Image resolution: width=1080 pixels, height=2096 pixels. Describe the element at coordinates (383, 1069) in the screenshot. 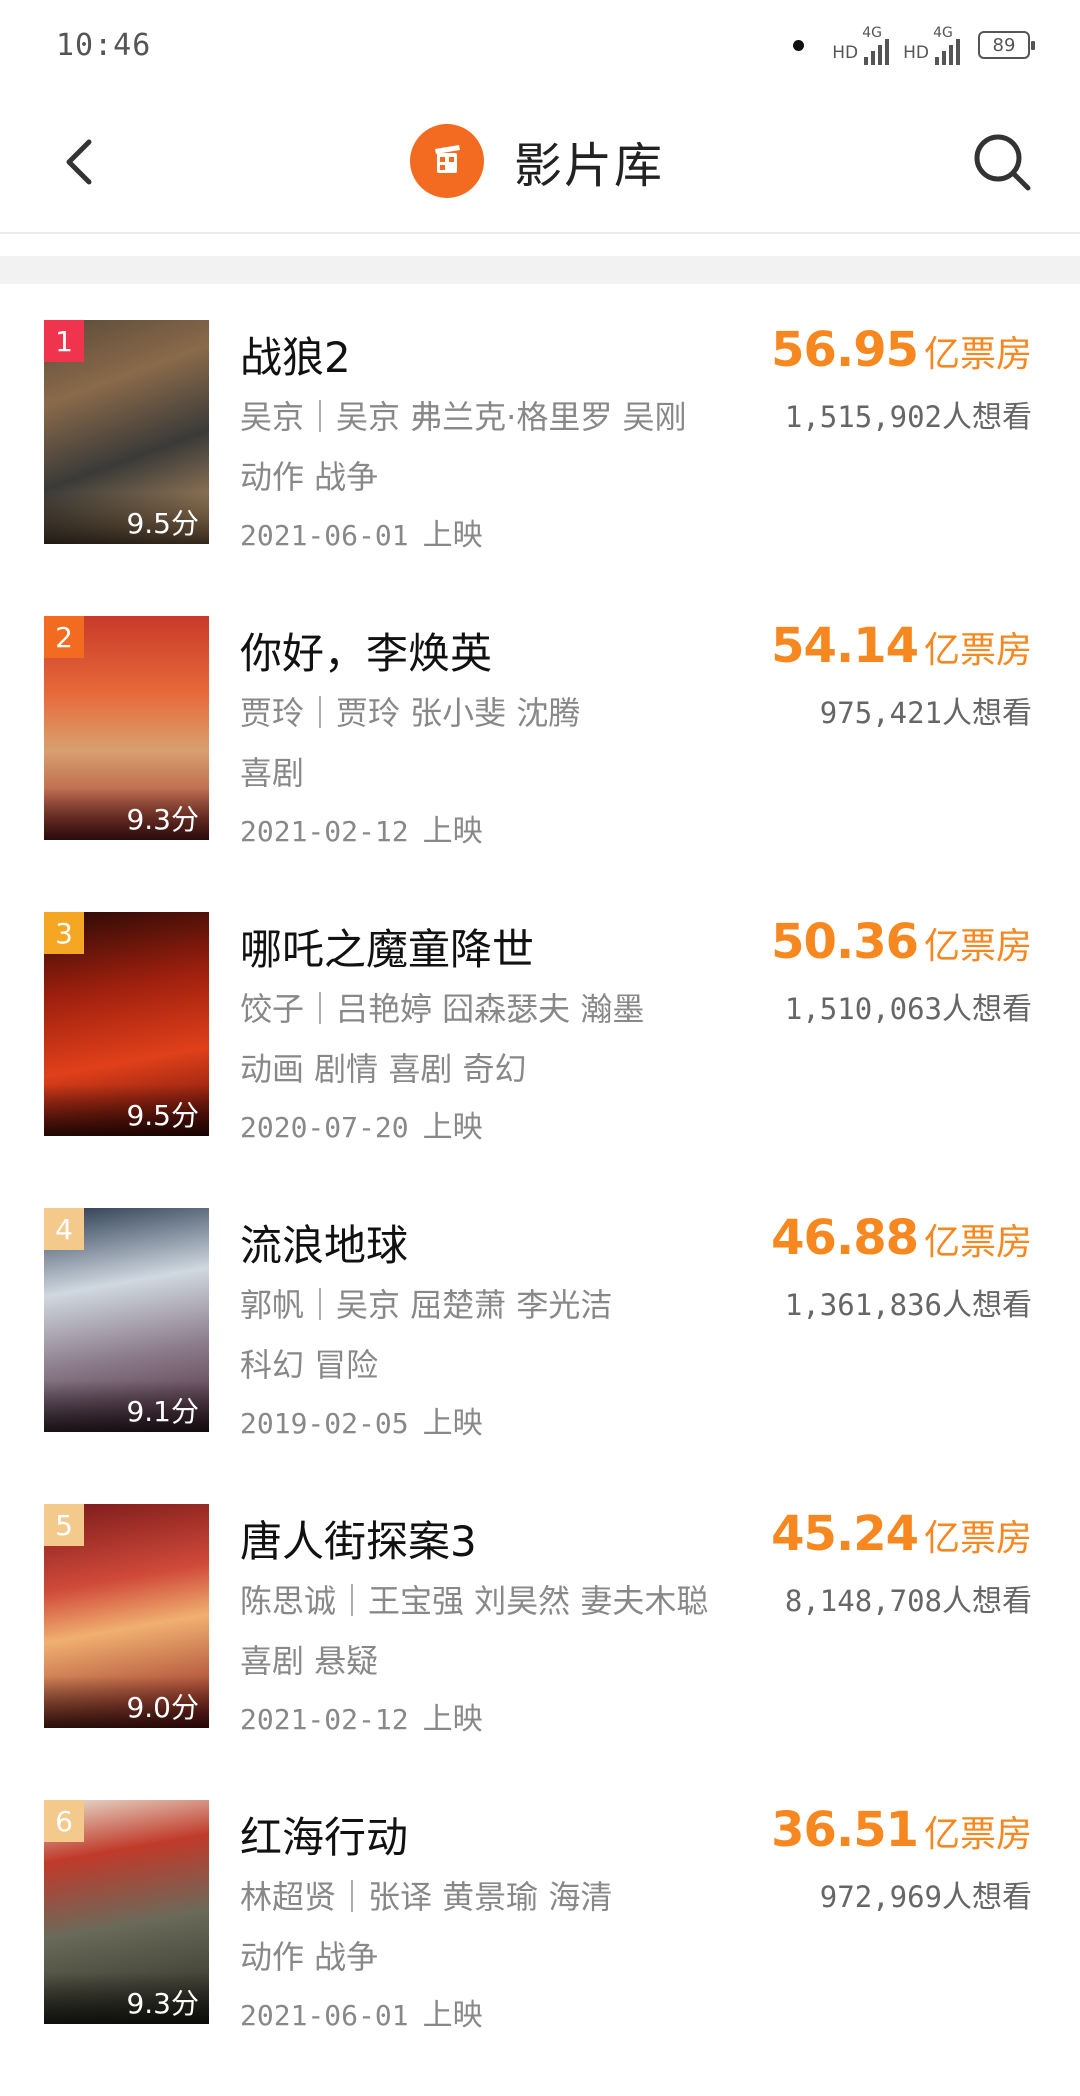

I see `movie-genres: 动画 剧情 喜剧 奇幻` at that location.